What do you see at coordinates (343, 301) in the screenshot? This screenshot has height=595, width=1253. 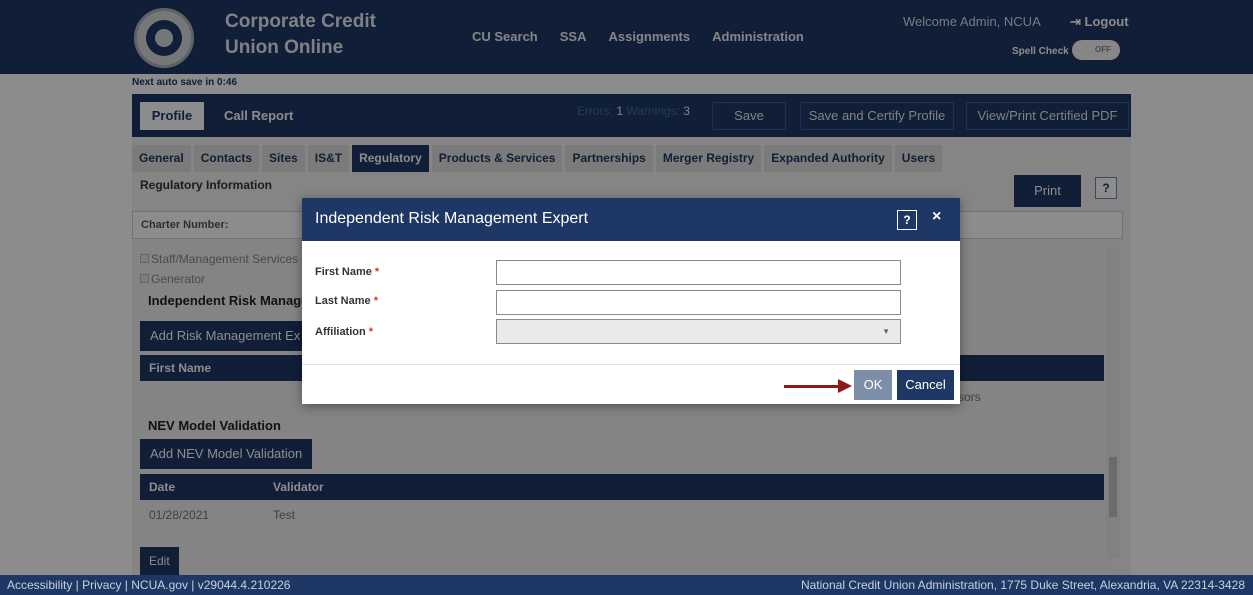 I see `last-name-label-text: Last Name` at bounding box center [343, 301].